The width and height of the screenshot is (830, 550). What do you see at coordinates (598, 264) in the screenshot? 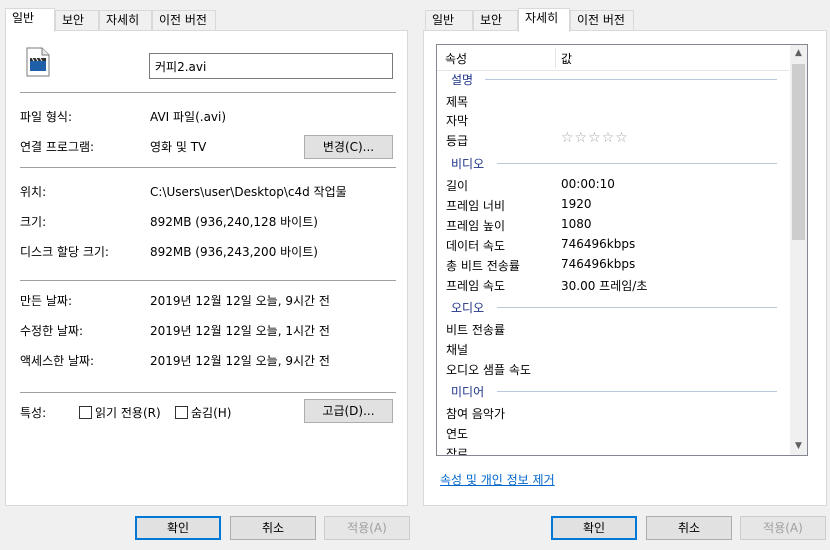
I see `total-bitrate-value: 746496kbps` at bounding box center [598, 264].